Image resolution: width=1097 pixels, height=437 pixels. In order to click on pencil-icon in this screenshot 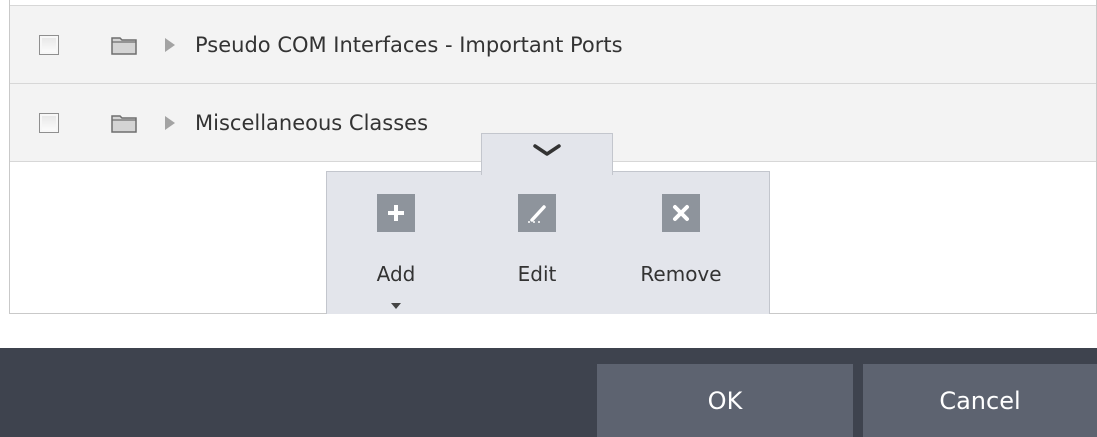, I will do `click(537, 213)`.